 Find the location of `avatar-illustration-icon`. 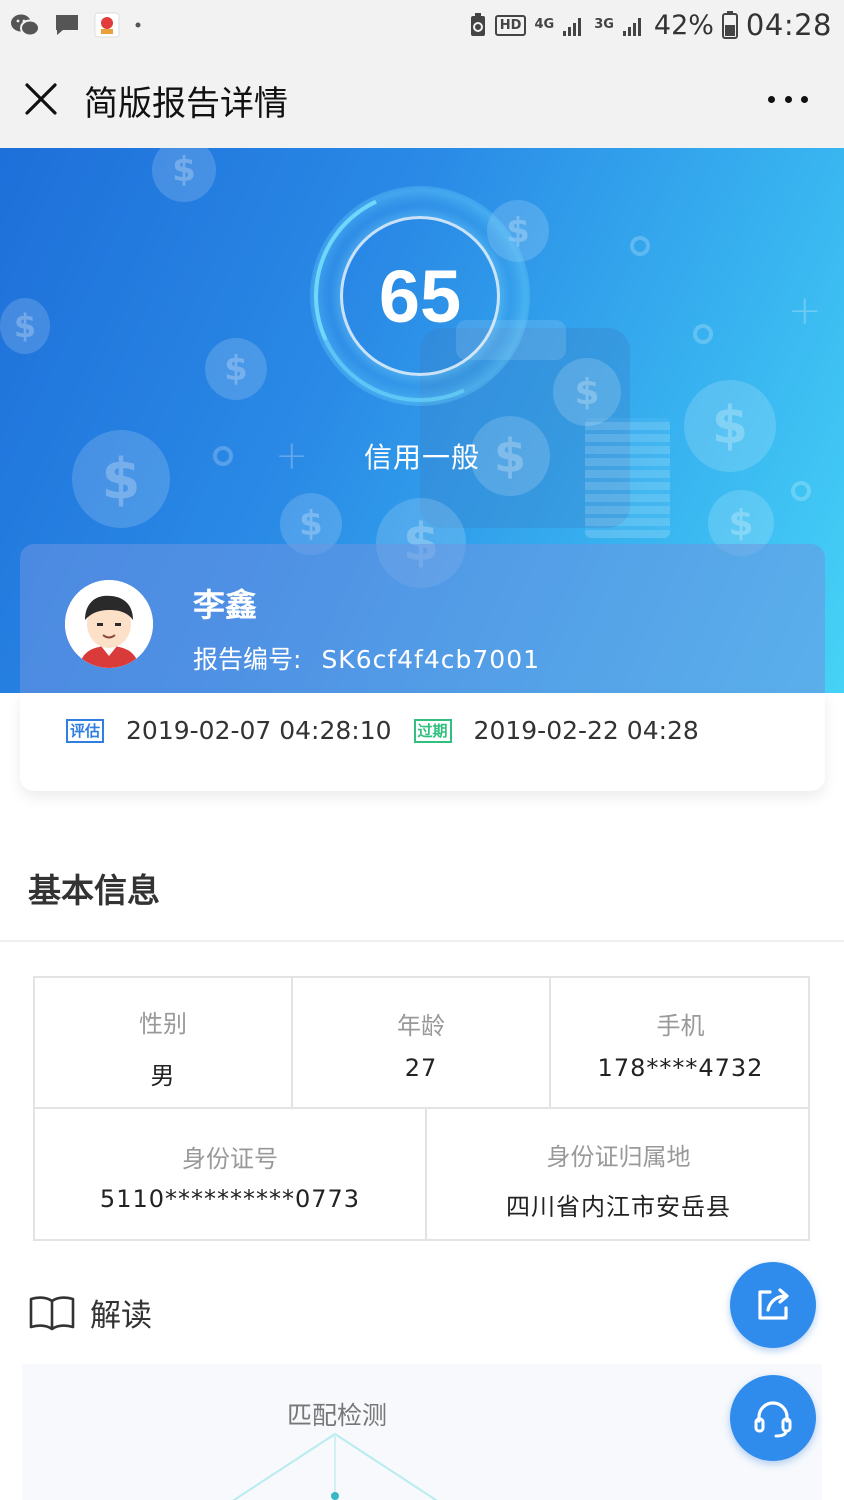

avatar-illustration-icon is located at coordinates (109, 624).